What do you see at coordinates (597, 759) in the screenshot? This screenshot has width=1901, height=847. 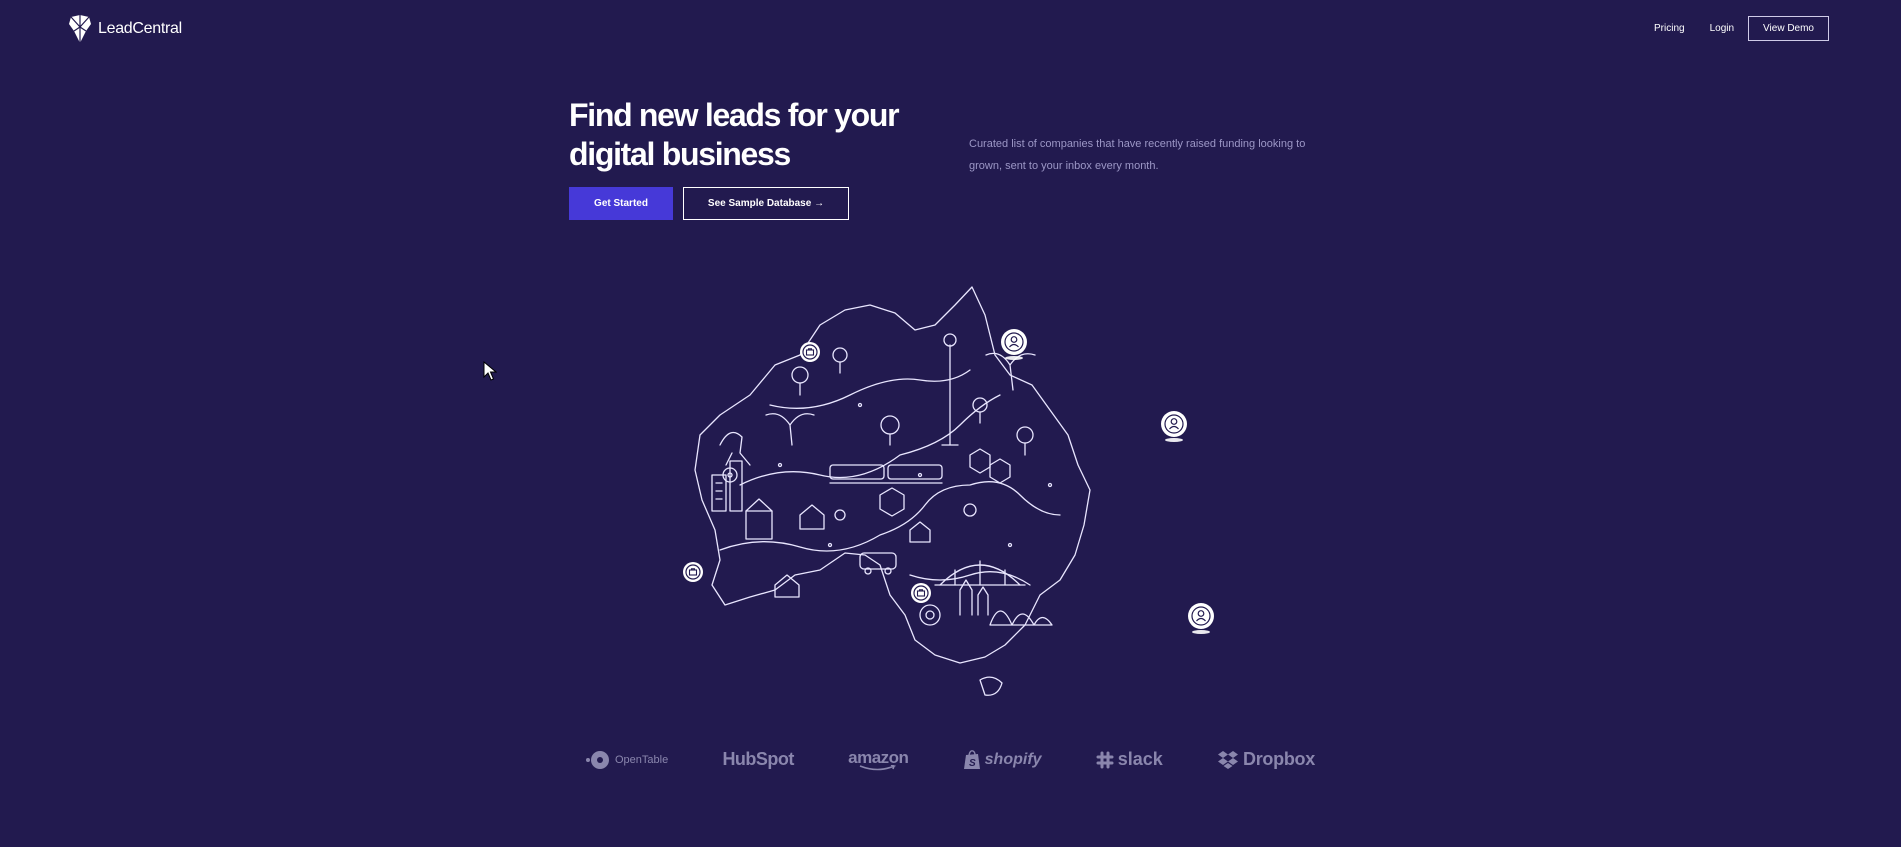 I see `opentable-dot-icon` at bounding box center [597, 759].